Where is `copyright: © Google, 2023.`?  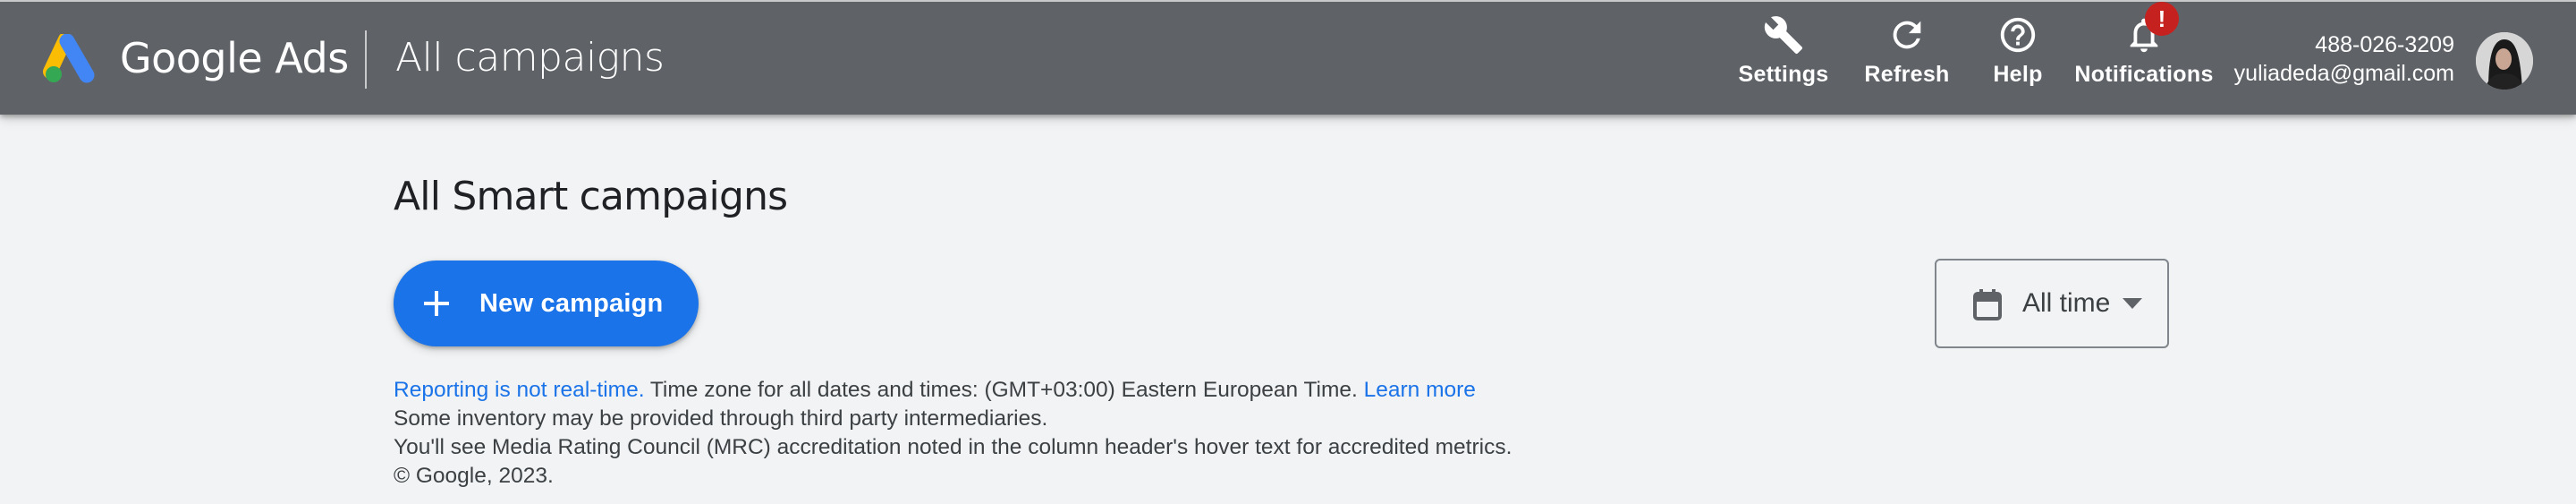
copyright: © Google, 2023. is located at coordinates (474, 476).